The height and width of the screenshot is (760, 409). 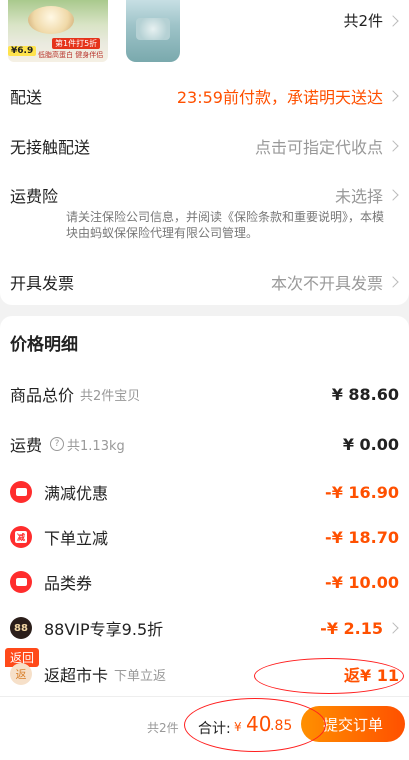 What do you see at coordinates (318, 147) in the screenshot?
I see `contactless-value: 点击可指定代收点` at bounding box center [318, 147].